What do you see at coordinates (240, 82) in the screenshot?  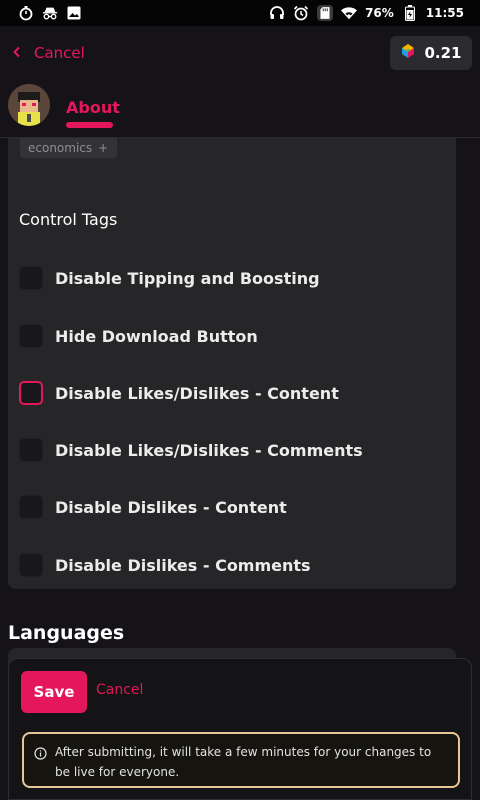 I see `top-header: Cancel 0.21 About` at bounding box center [240, 82].